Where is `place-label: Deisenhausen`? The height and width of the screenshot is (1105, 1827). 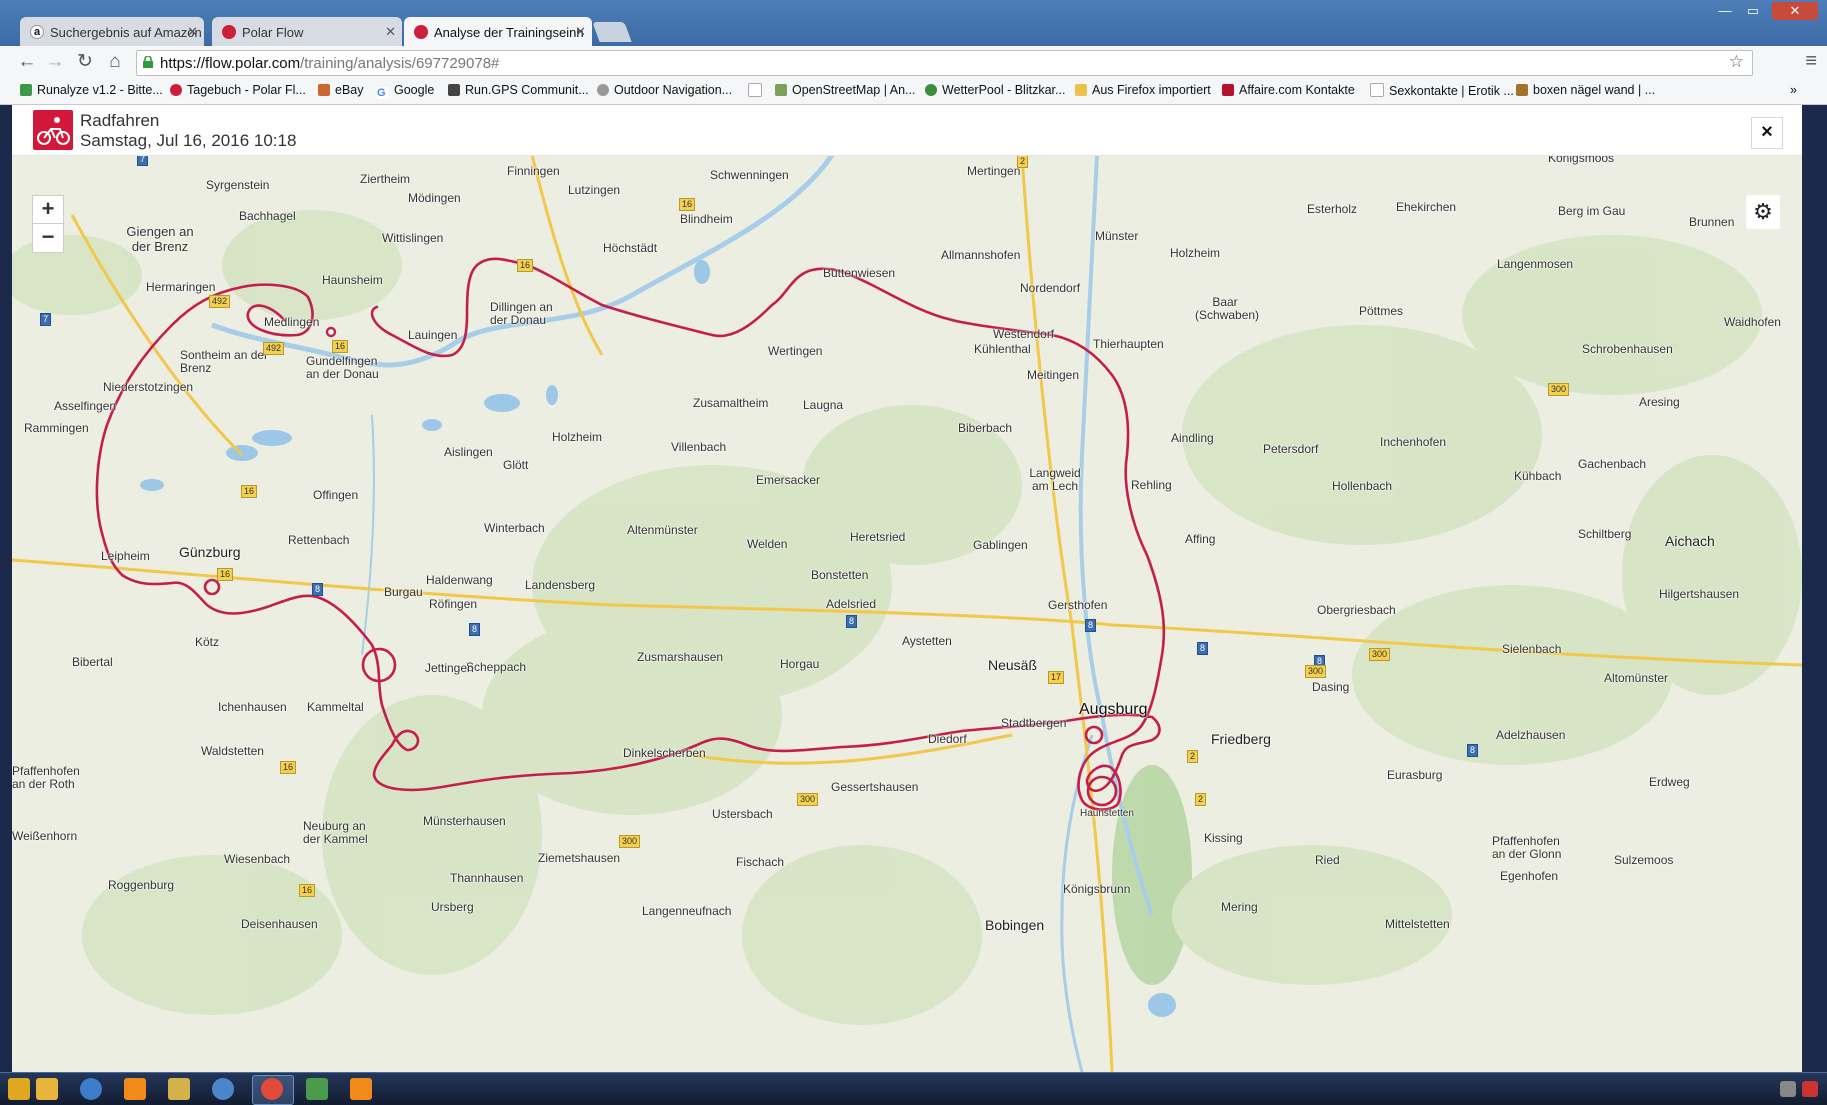 place-label: Deisenhausen is located at coordinates (279, 924).